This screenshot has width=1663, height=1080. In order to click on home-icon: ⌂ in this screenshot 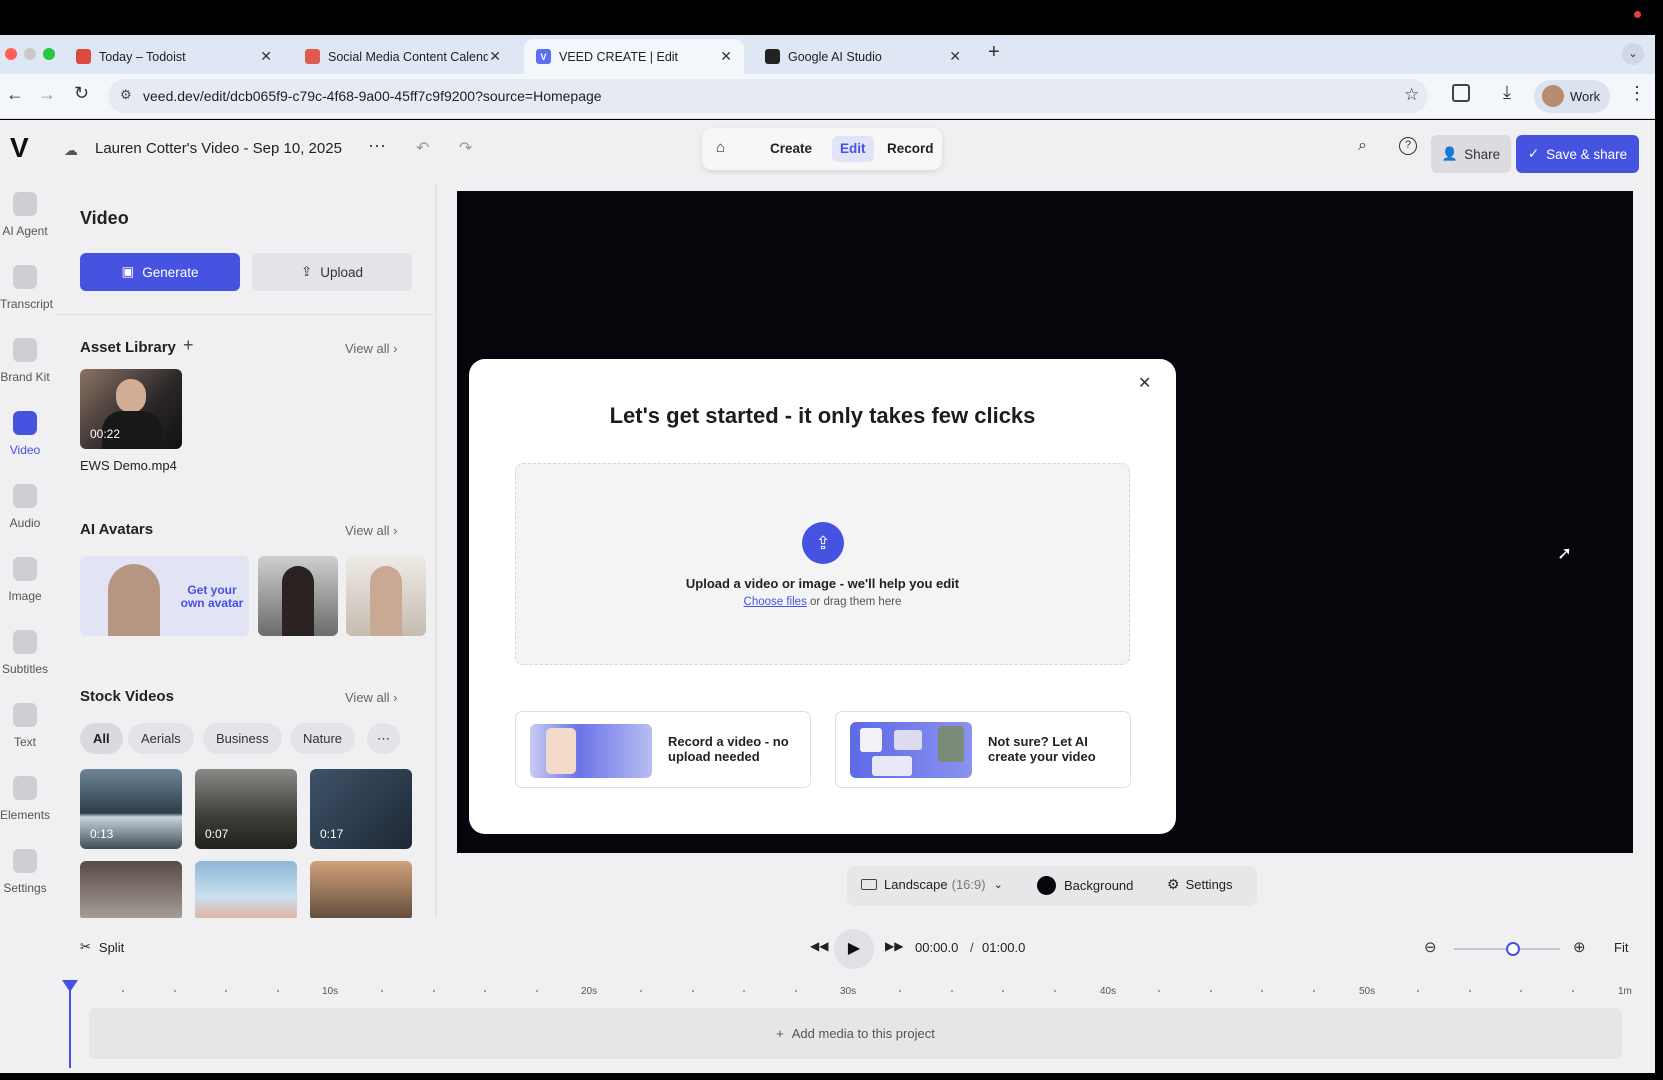, I will do `click(720, 147)`.